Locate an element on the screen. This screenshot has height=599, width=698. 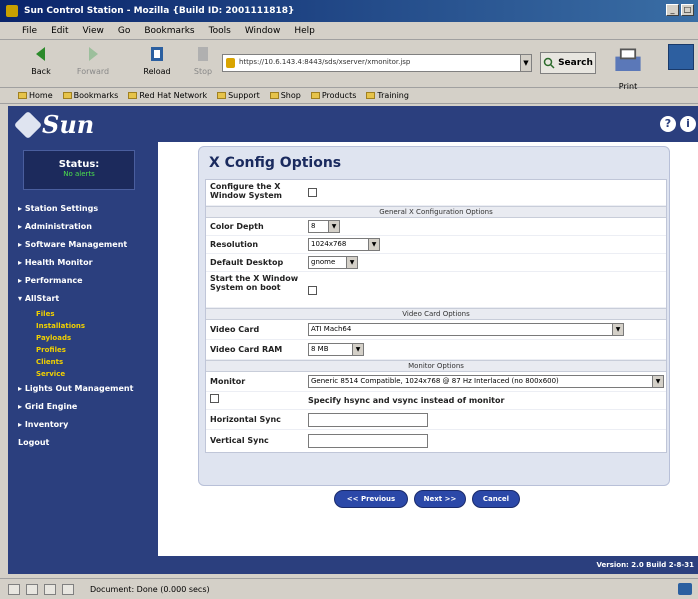
home-icon is located at coordinates (22, 95).